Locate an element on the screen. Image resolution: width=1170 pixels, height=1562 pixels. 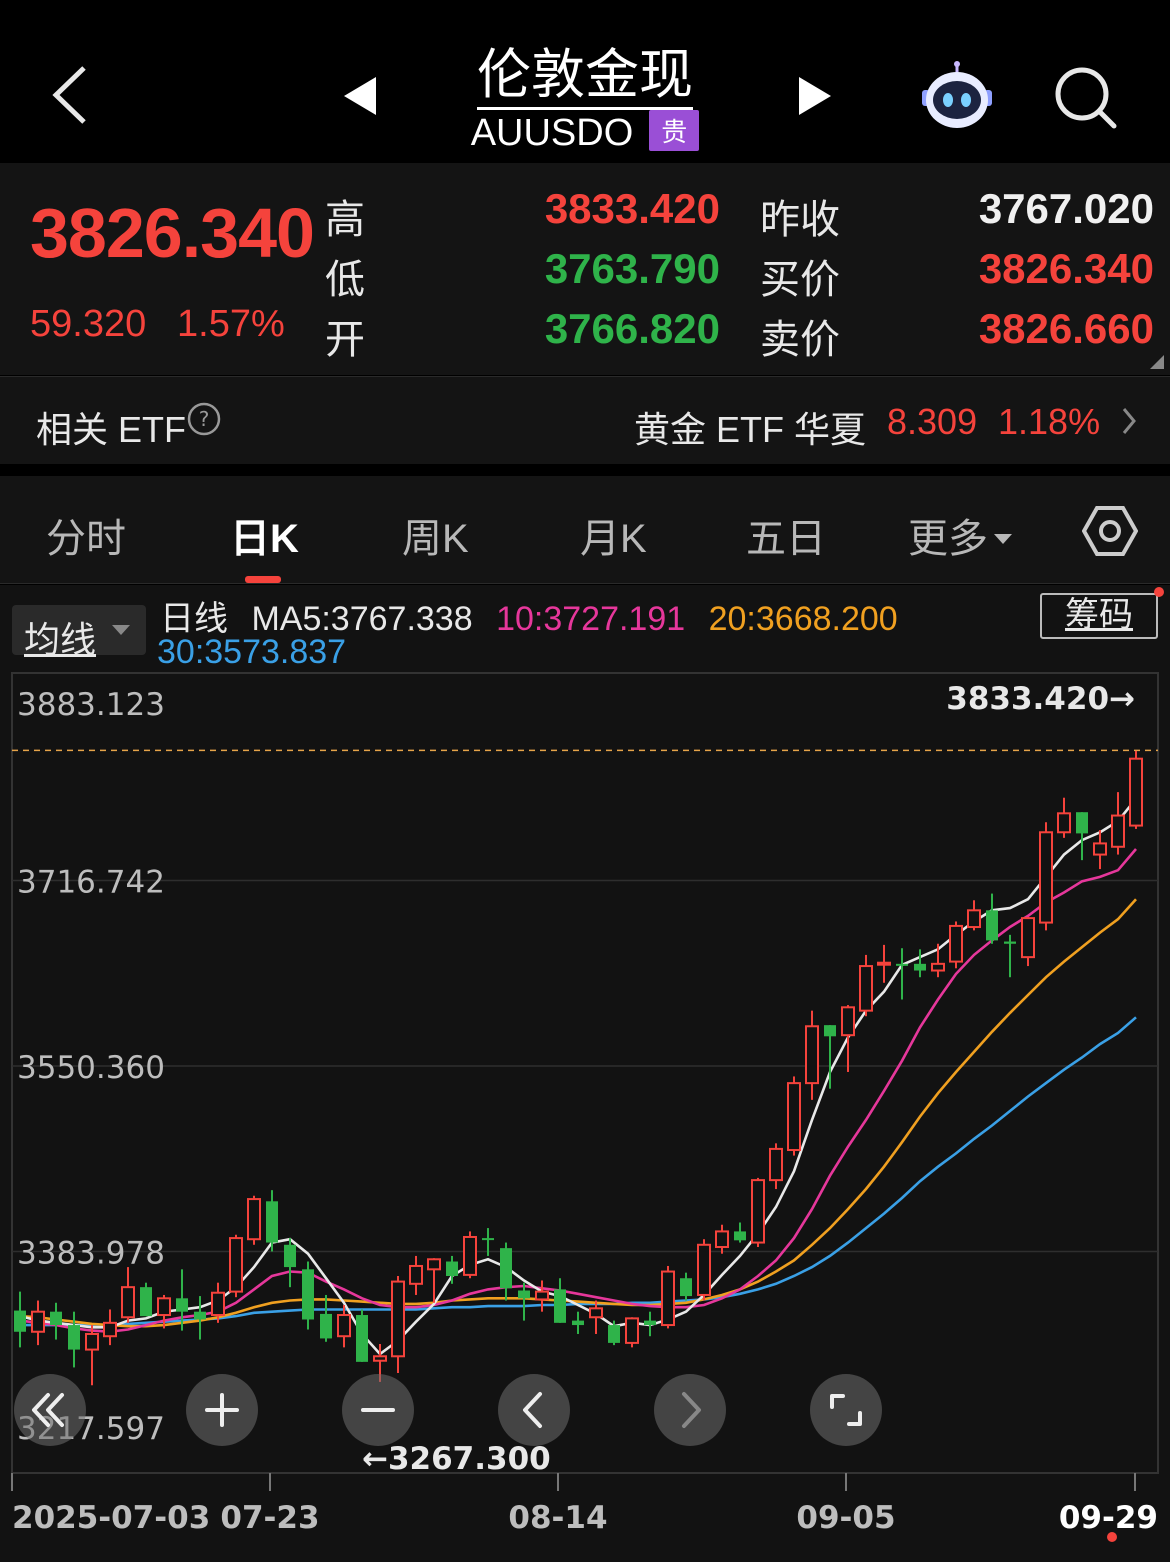
zoom-out-icon is located at coordinates (378, 1410).